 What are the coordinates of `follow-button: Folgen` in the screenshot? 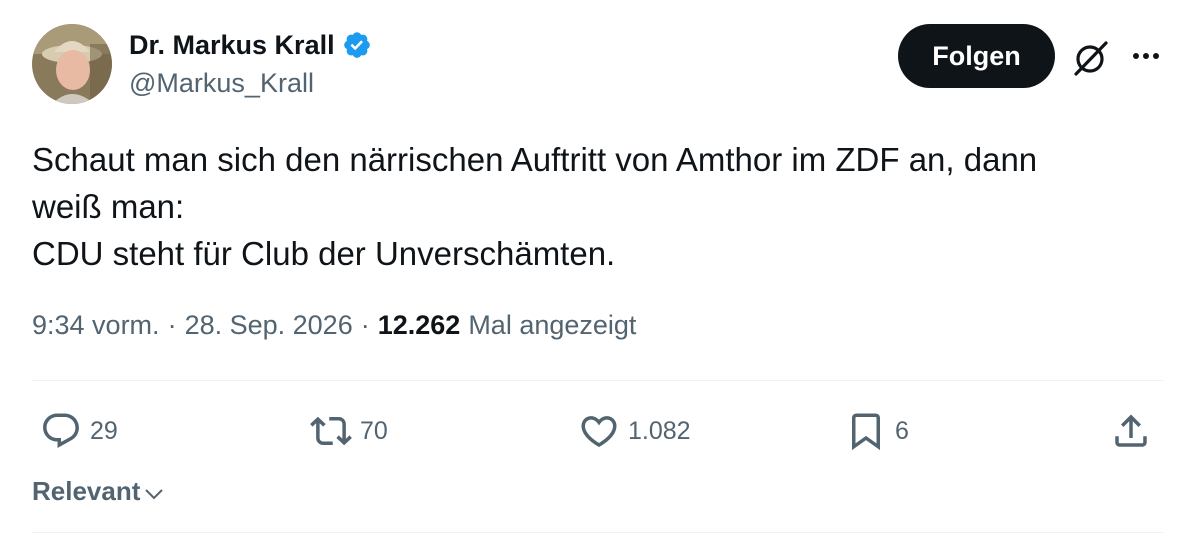 It's located at (976, 56).